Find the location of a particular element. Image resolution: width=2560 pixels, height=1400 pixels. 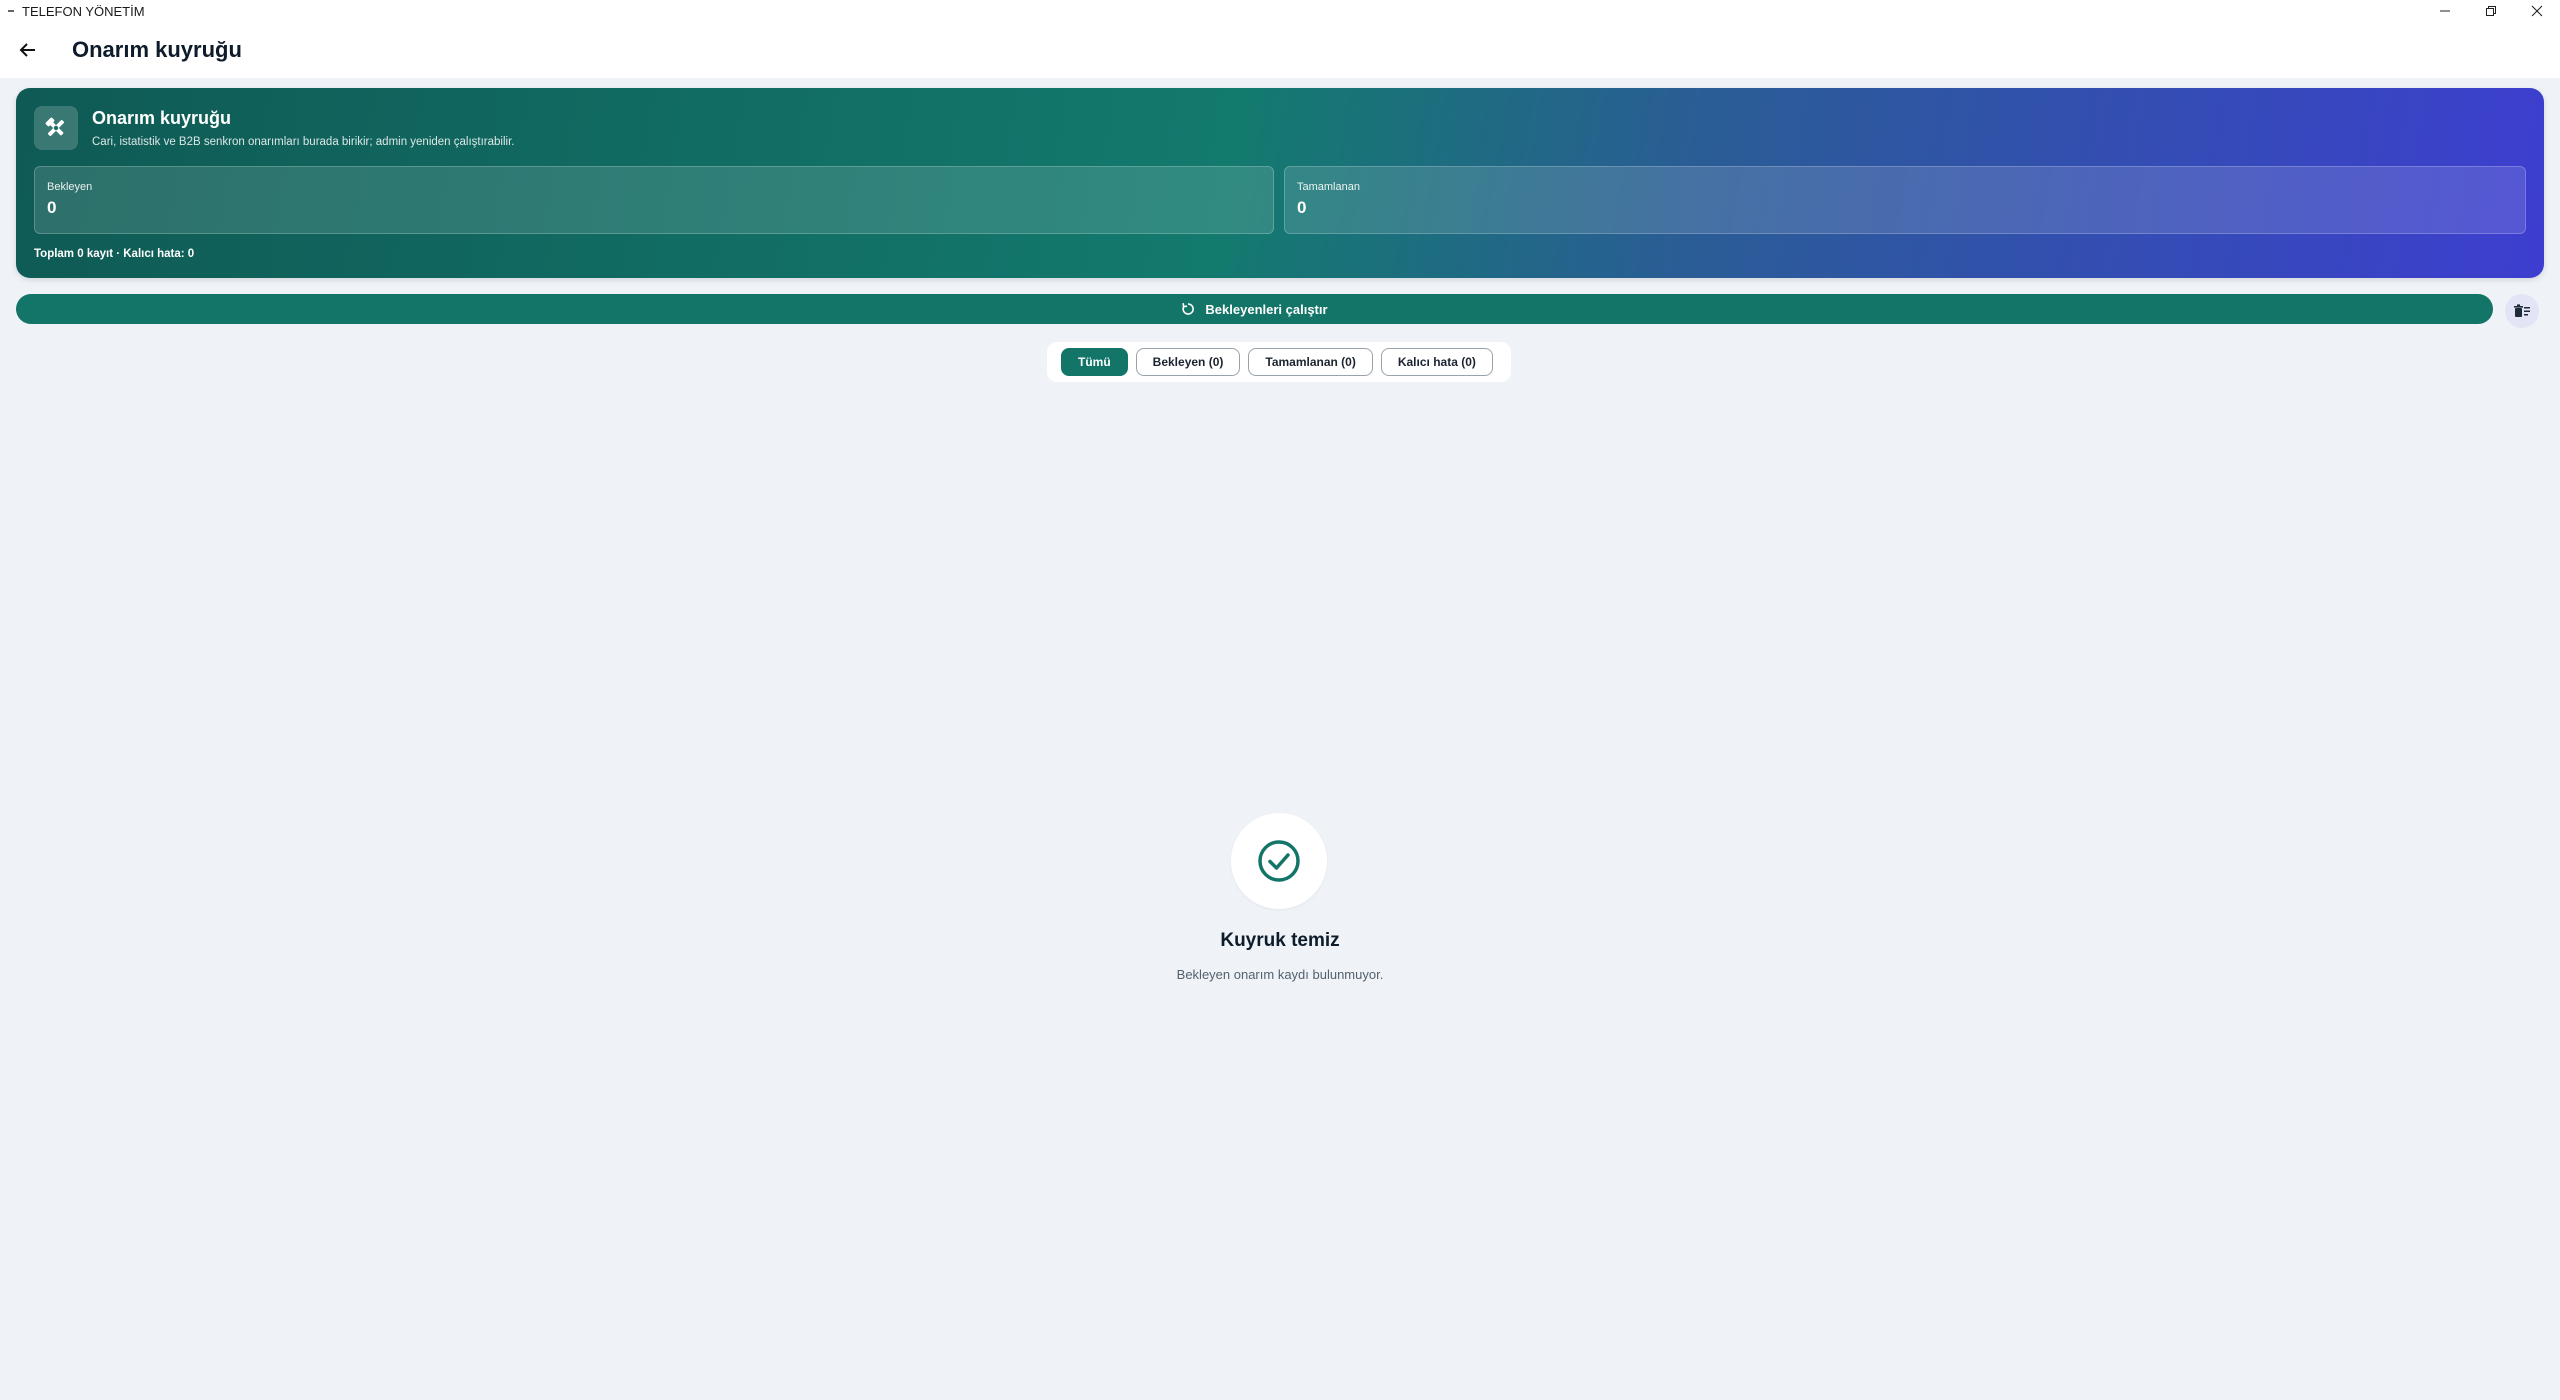

check-circle-icon is located at coordinates (1279, 861).